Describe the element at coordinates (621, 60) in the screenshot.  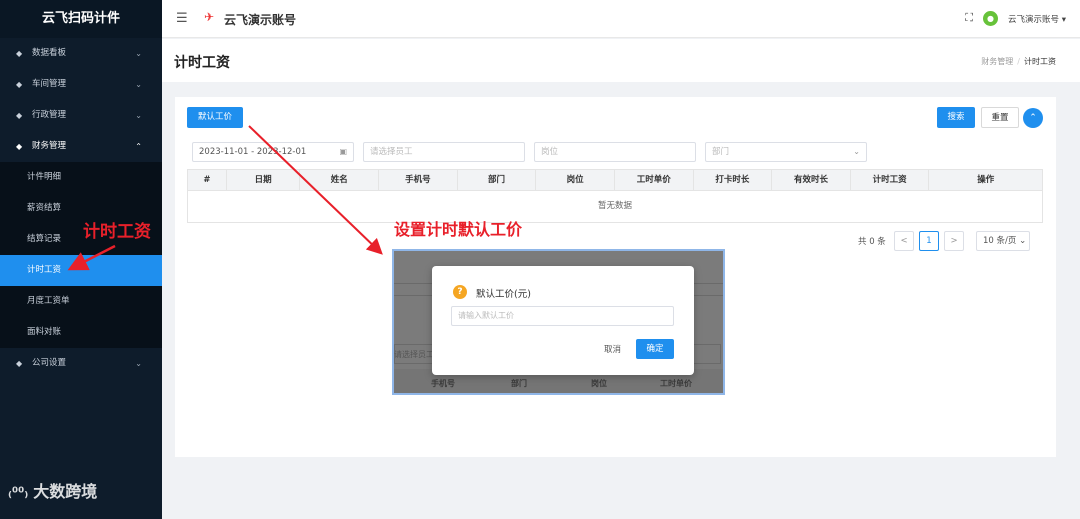
I see `page-titlebar: 计时工资 财务管理 / 计时工资` at that location.